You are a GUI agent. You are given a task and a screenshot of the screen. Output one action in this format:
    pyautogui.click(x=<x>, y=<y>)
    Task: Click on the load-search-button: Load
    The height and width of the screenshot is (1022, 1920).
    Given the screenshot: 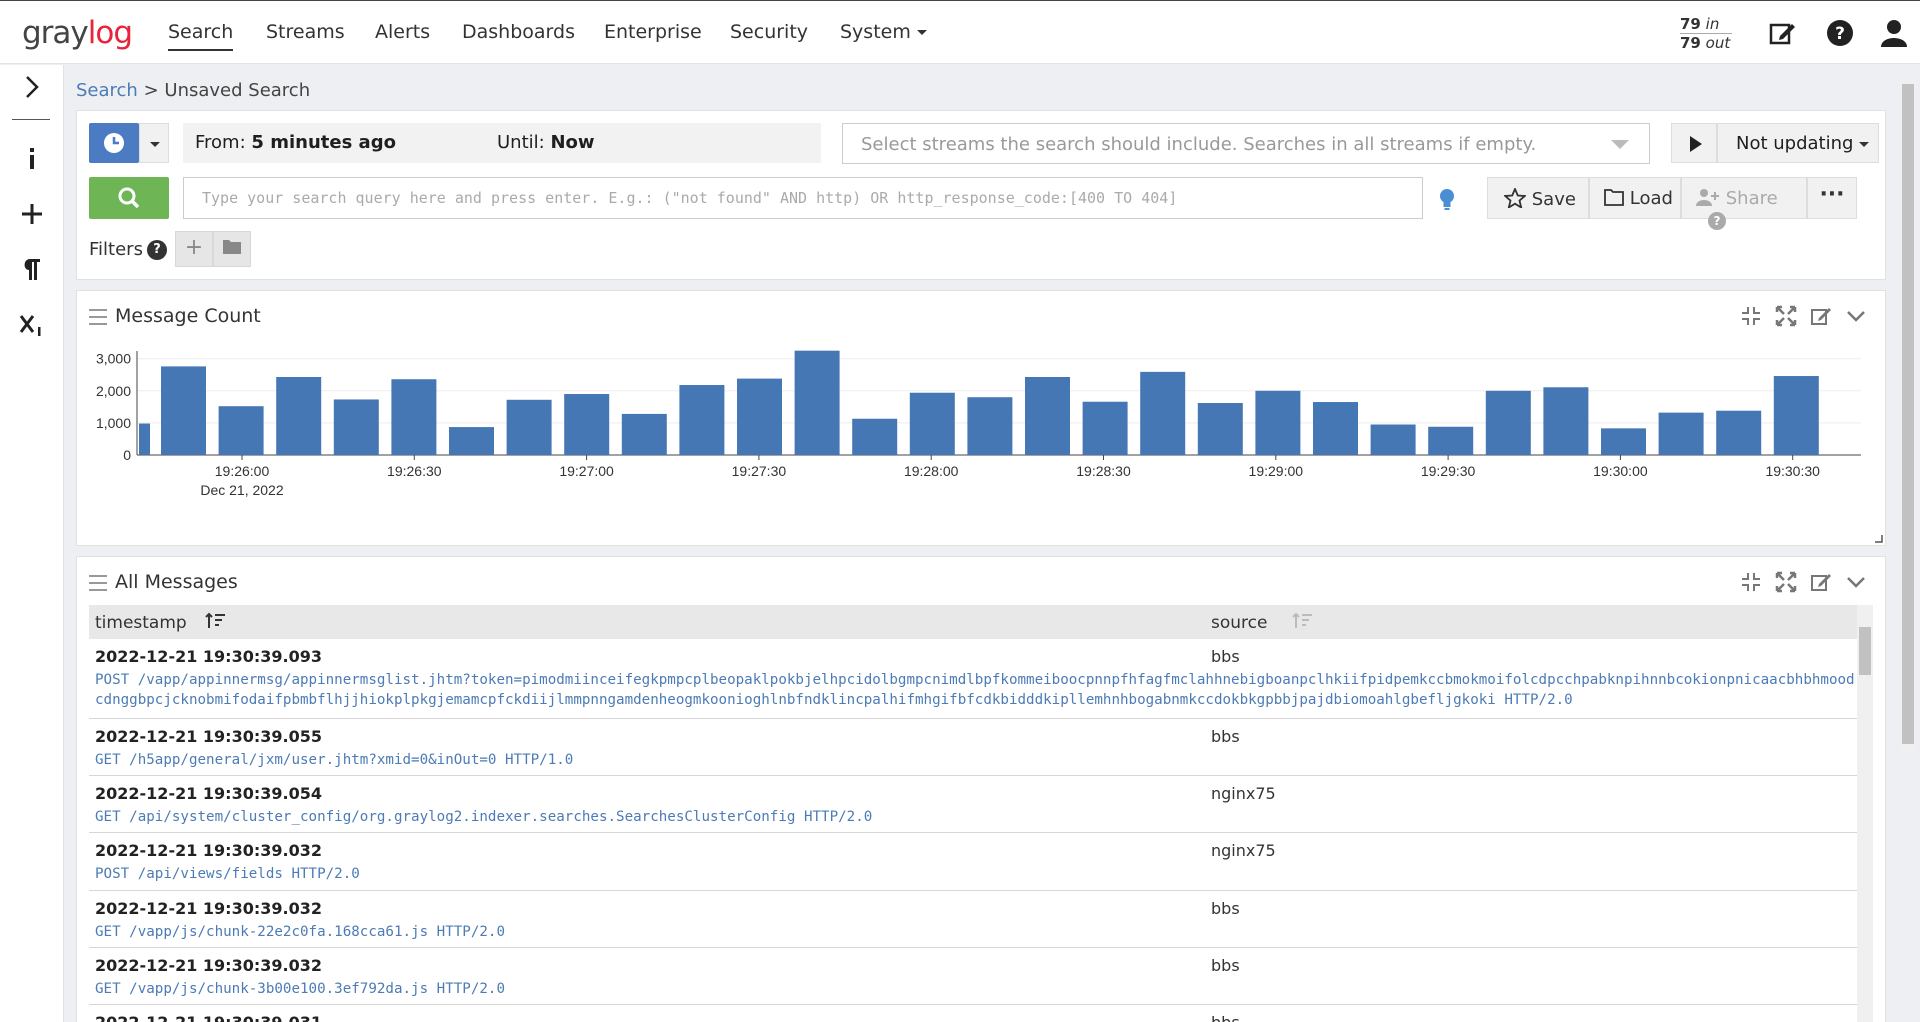 What is the action you would take?
    pyautogui.click(x=1635, y=198)
    